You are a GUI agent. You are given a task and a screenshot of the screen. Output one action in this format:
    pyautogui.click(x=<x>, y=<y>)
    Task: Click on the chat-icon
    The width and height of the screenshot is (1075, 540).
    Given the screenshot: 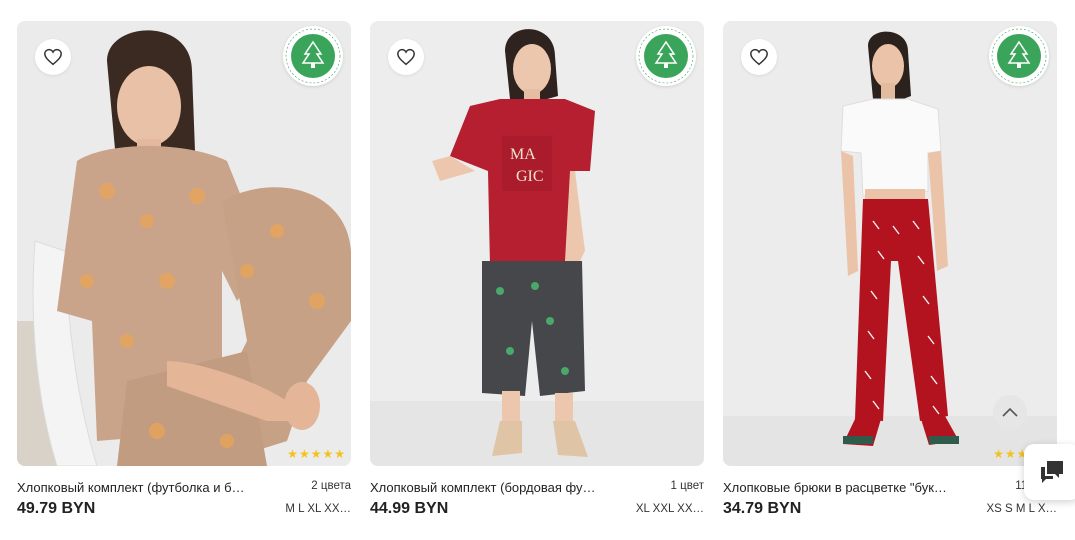 What is the action you would take?
    pyautogui.click(x=1052, y=472)
    